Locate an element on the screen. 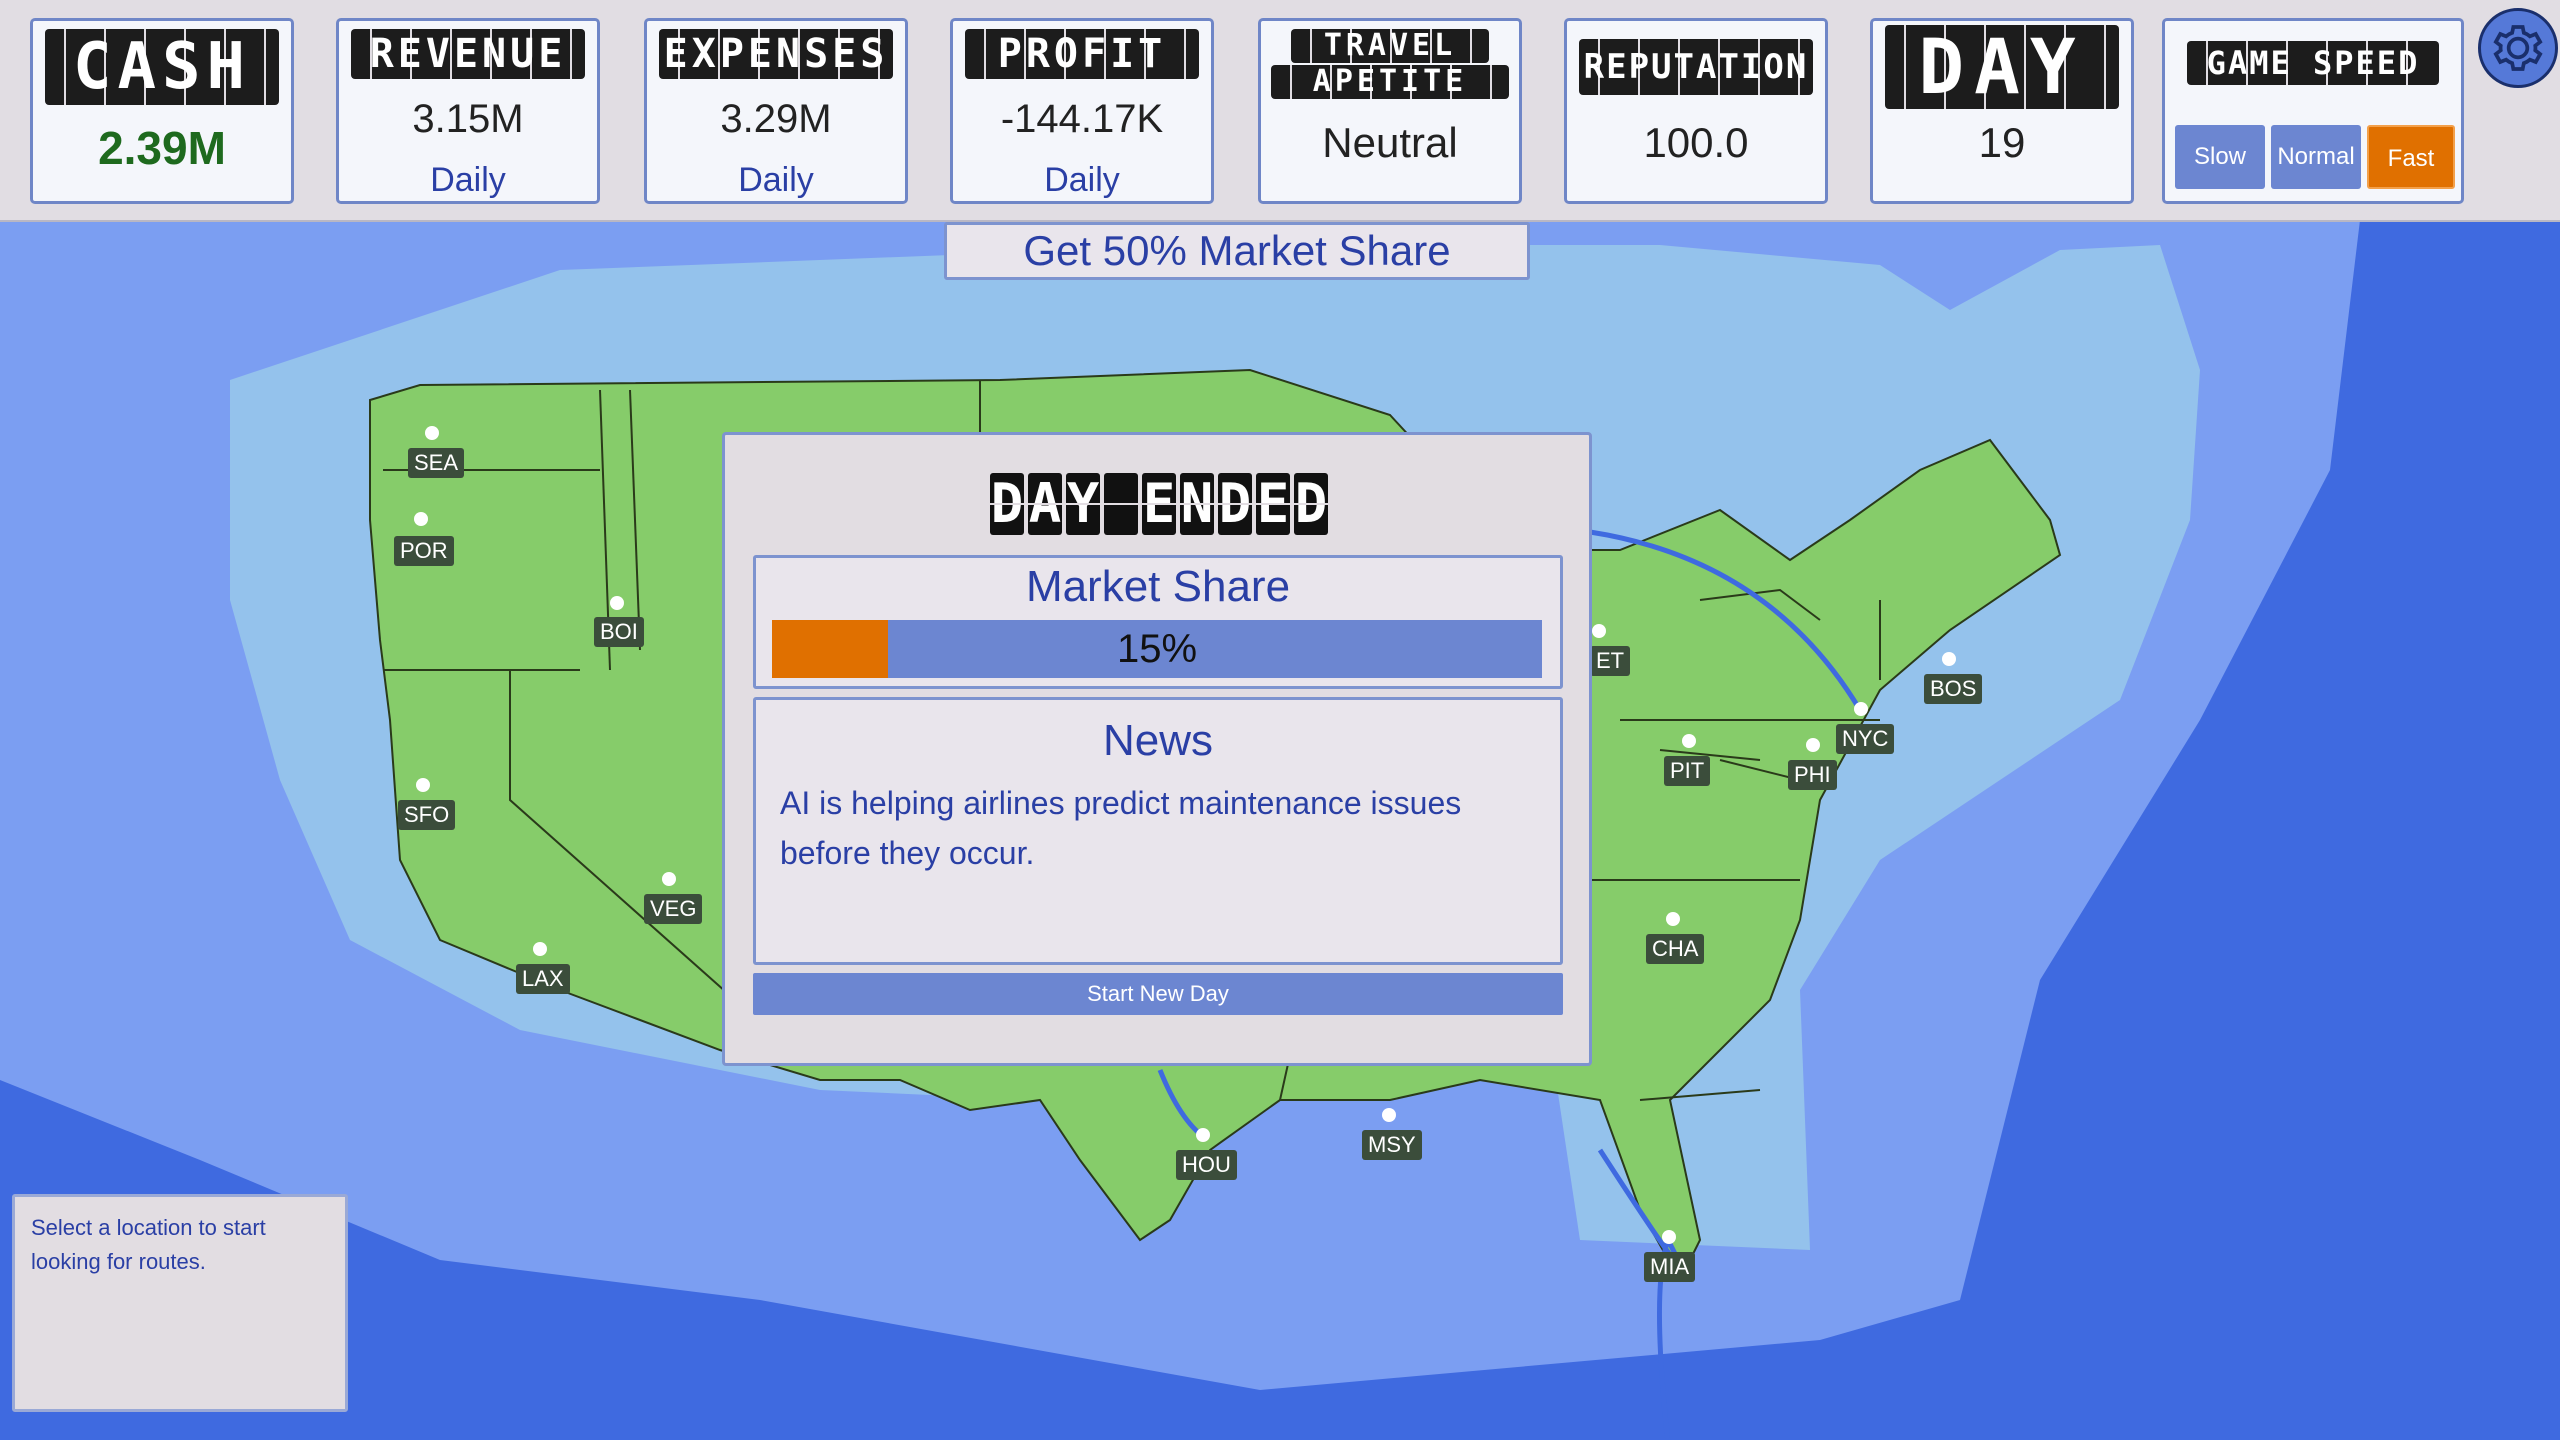 This screenshot has height=1440, width=2560. market-share-panel: Market Share 15% is located at coordinates (1158, 622).